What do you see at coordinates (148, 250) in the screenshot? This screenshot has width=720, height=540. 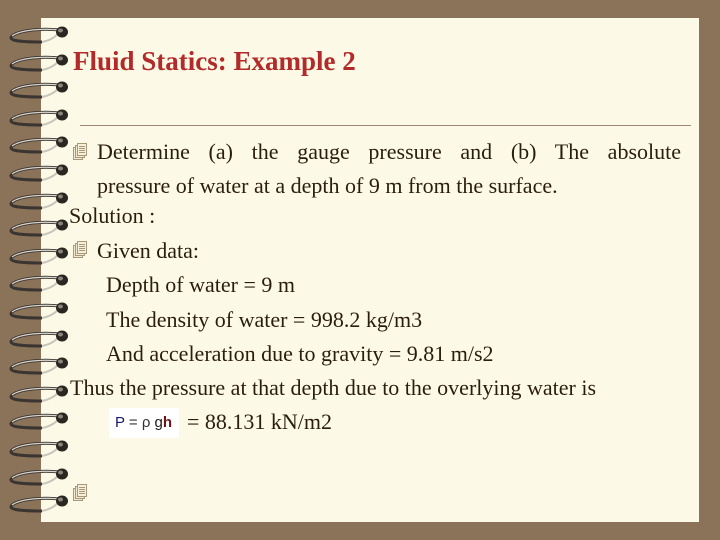 I see `given-data-label: Given data:` at bounding box center [148, 250].